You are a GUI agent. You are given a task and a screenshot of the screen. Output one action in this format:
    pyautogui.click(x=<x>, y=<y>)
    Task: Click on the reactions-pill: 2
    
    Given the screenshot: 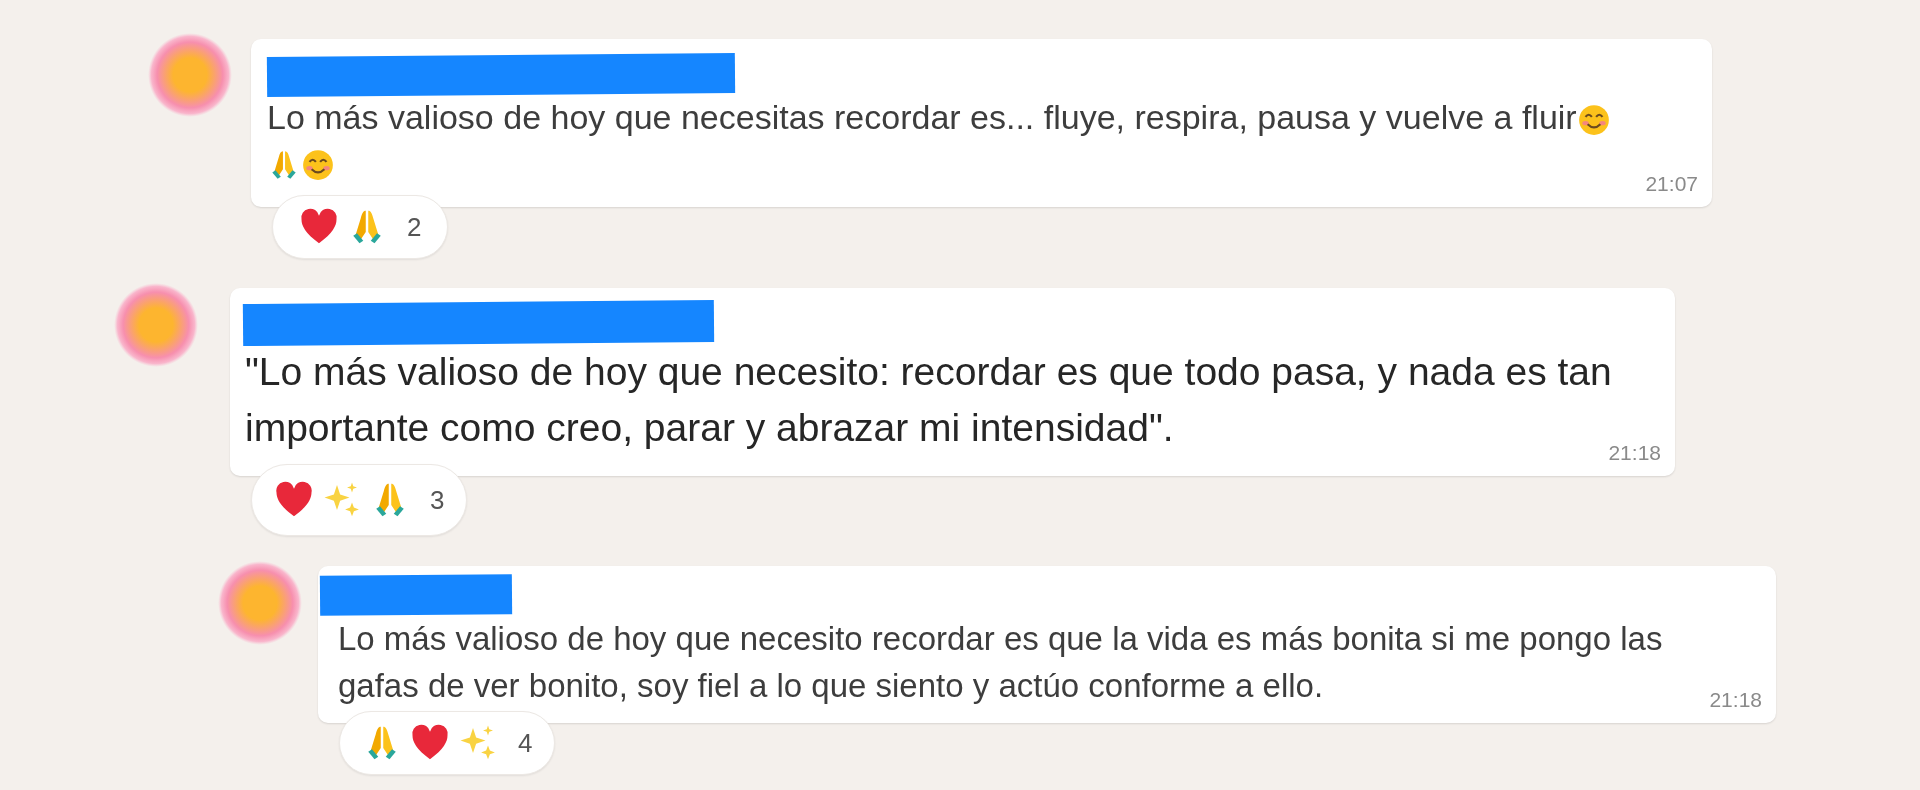 What is the action you would take?
    pyautogui.click(x=360, y=227)
    